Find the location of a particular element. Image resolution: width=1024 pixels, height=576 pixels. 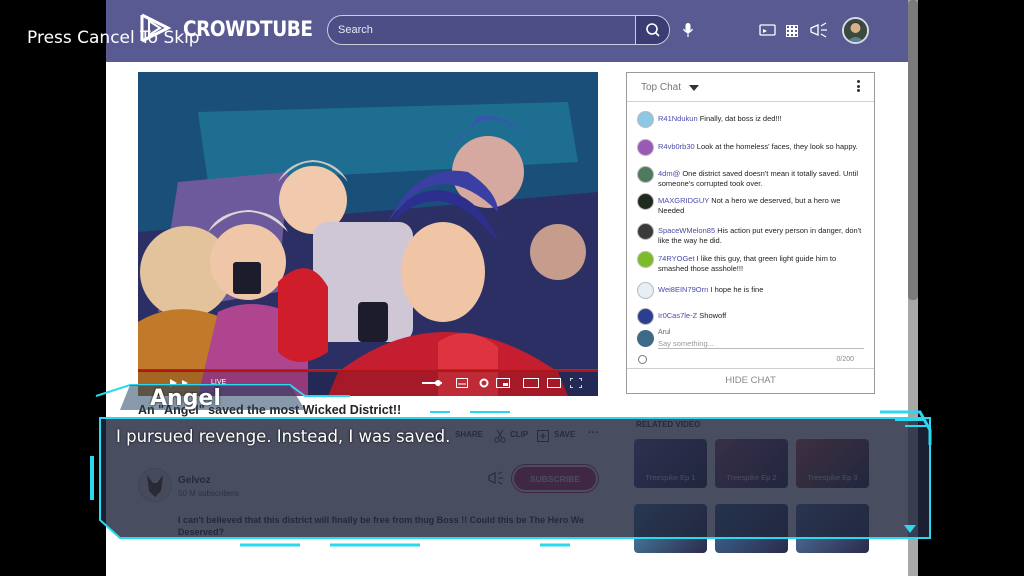

chat-mode-label: Top Chat is located at coordinates (661, 87).